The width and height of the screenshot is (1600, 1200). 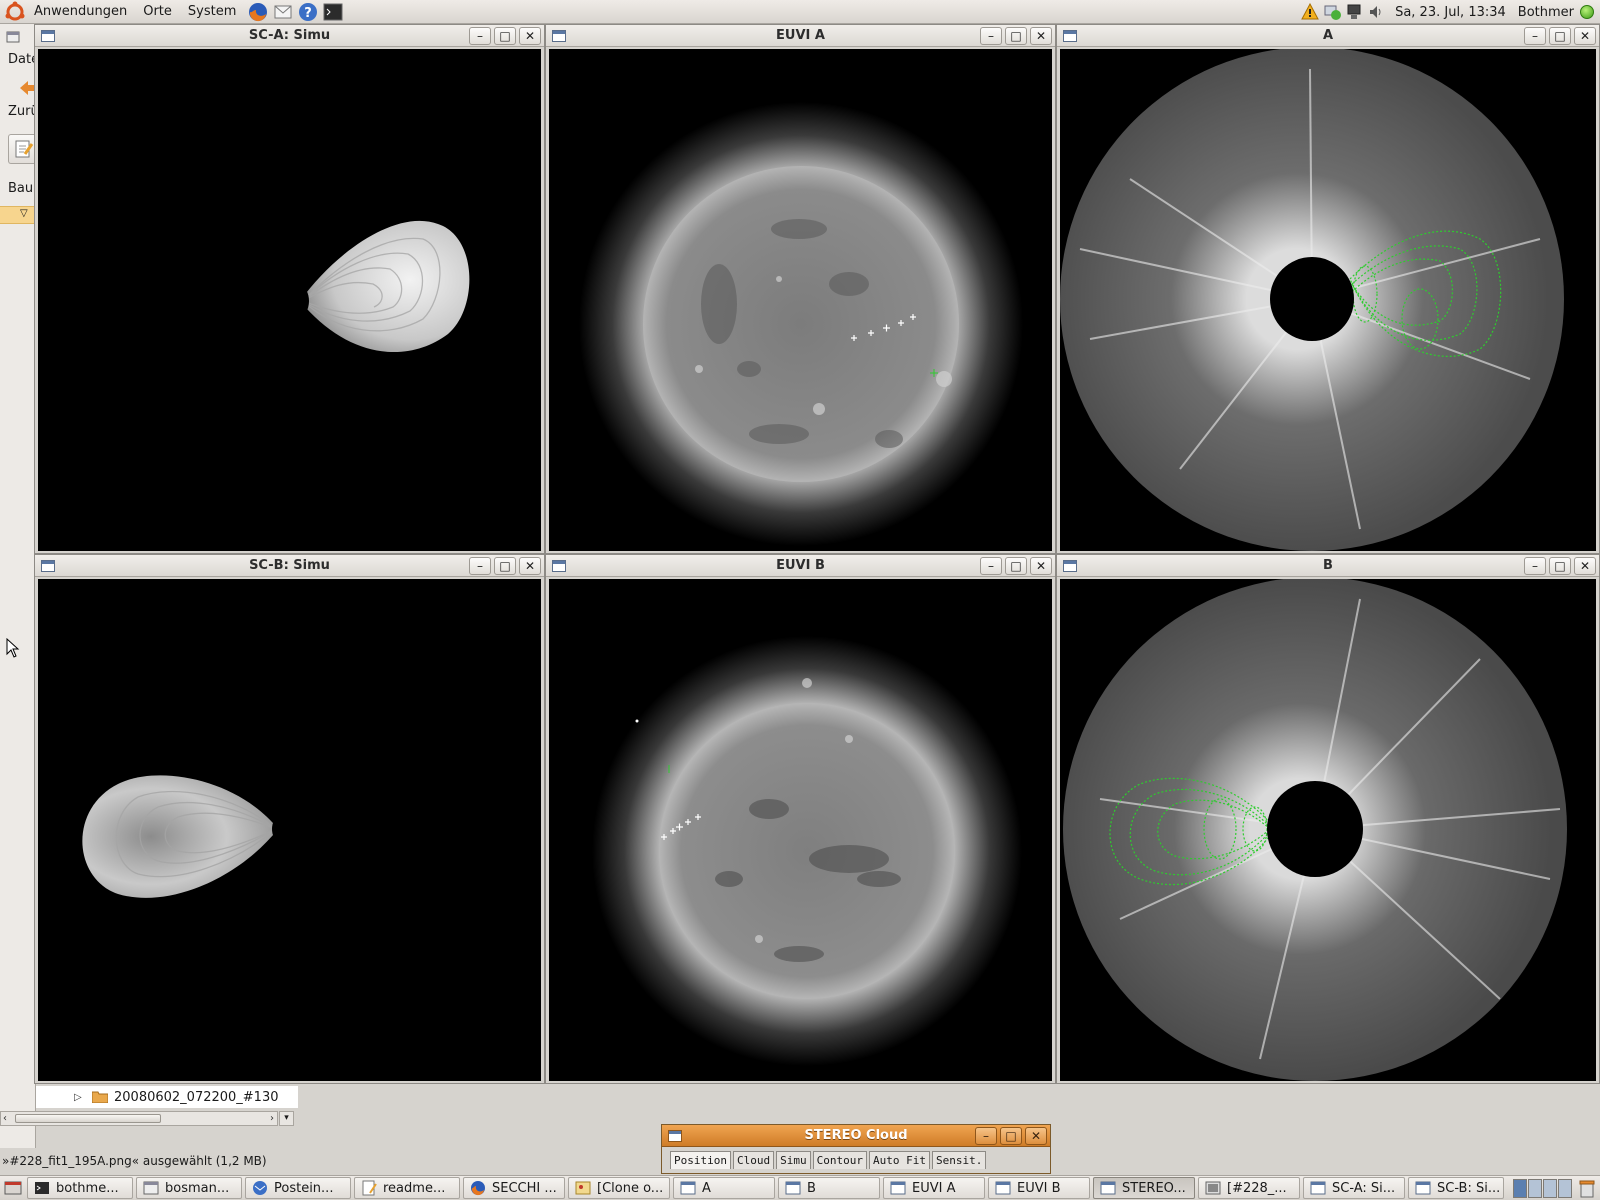 I want to click on help-launcher-icon: ?, so click(x=308, y=12).